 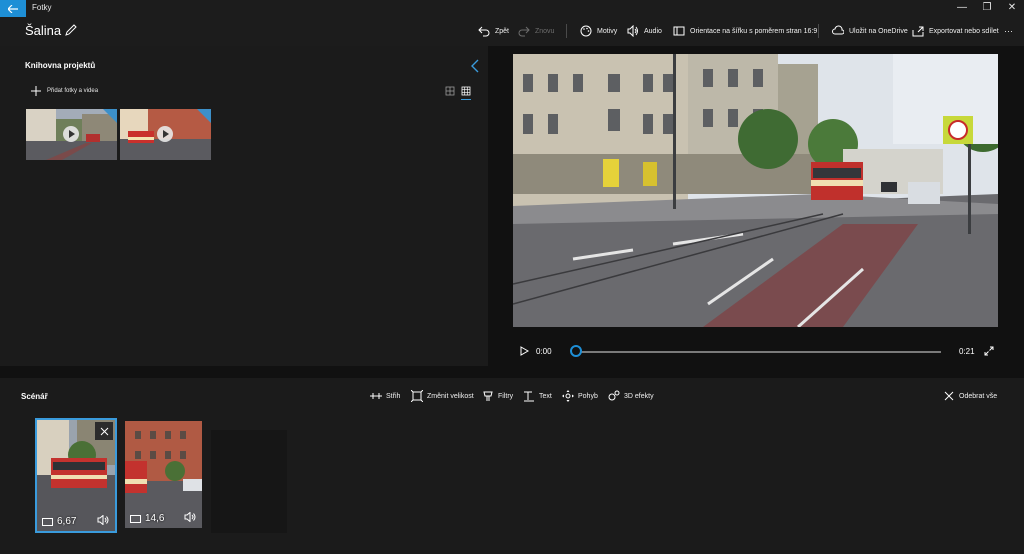 I want to click on share-icon, so click(x=918, y=31).